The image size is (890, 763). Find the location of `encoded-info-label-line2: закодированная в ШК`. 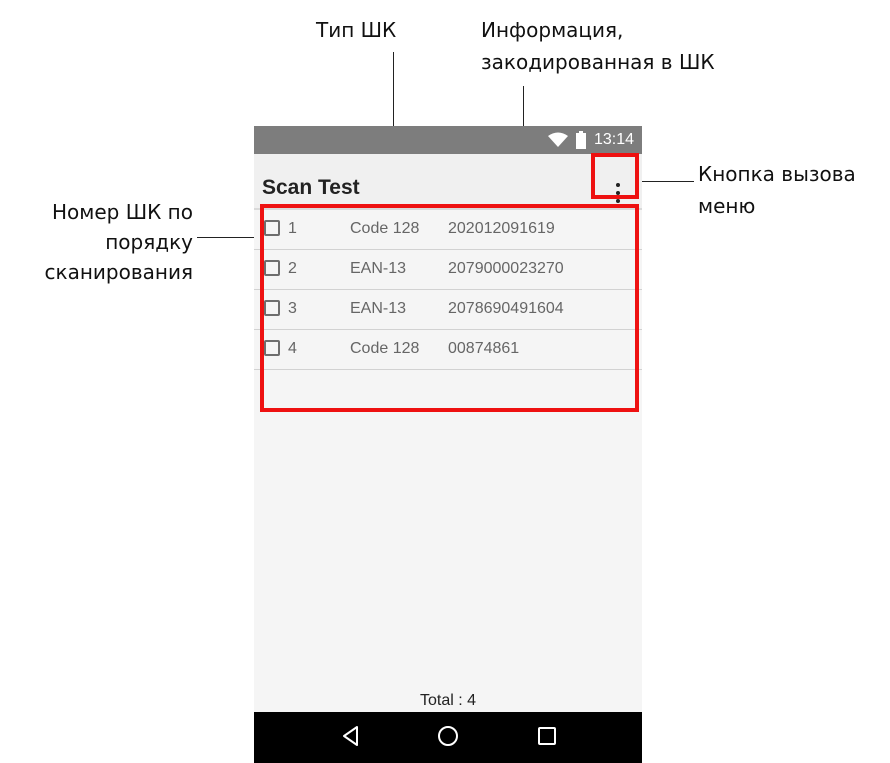

encoded-info-label-line2: закодированная в ШК is located at coordinates (598, 62).